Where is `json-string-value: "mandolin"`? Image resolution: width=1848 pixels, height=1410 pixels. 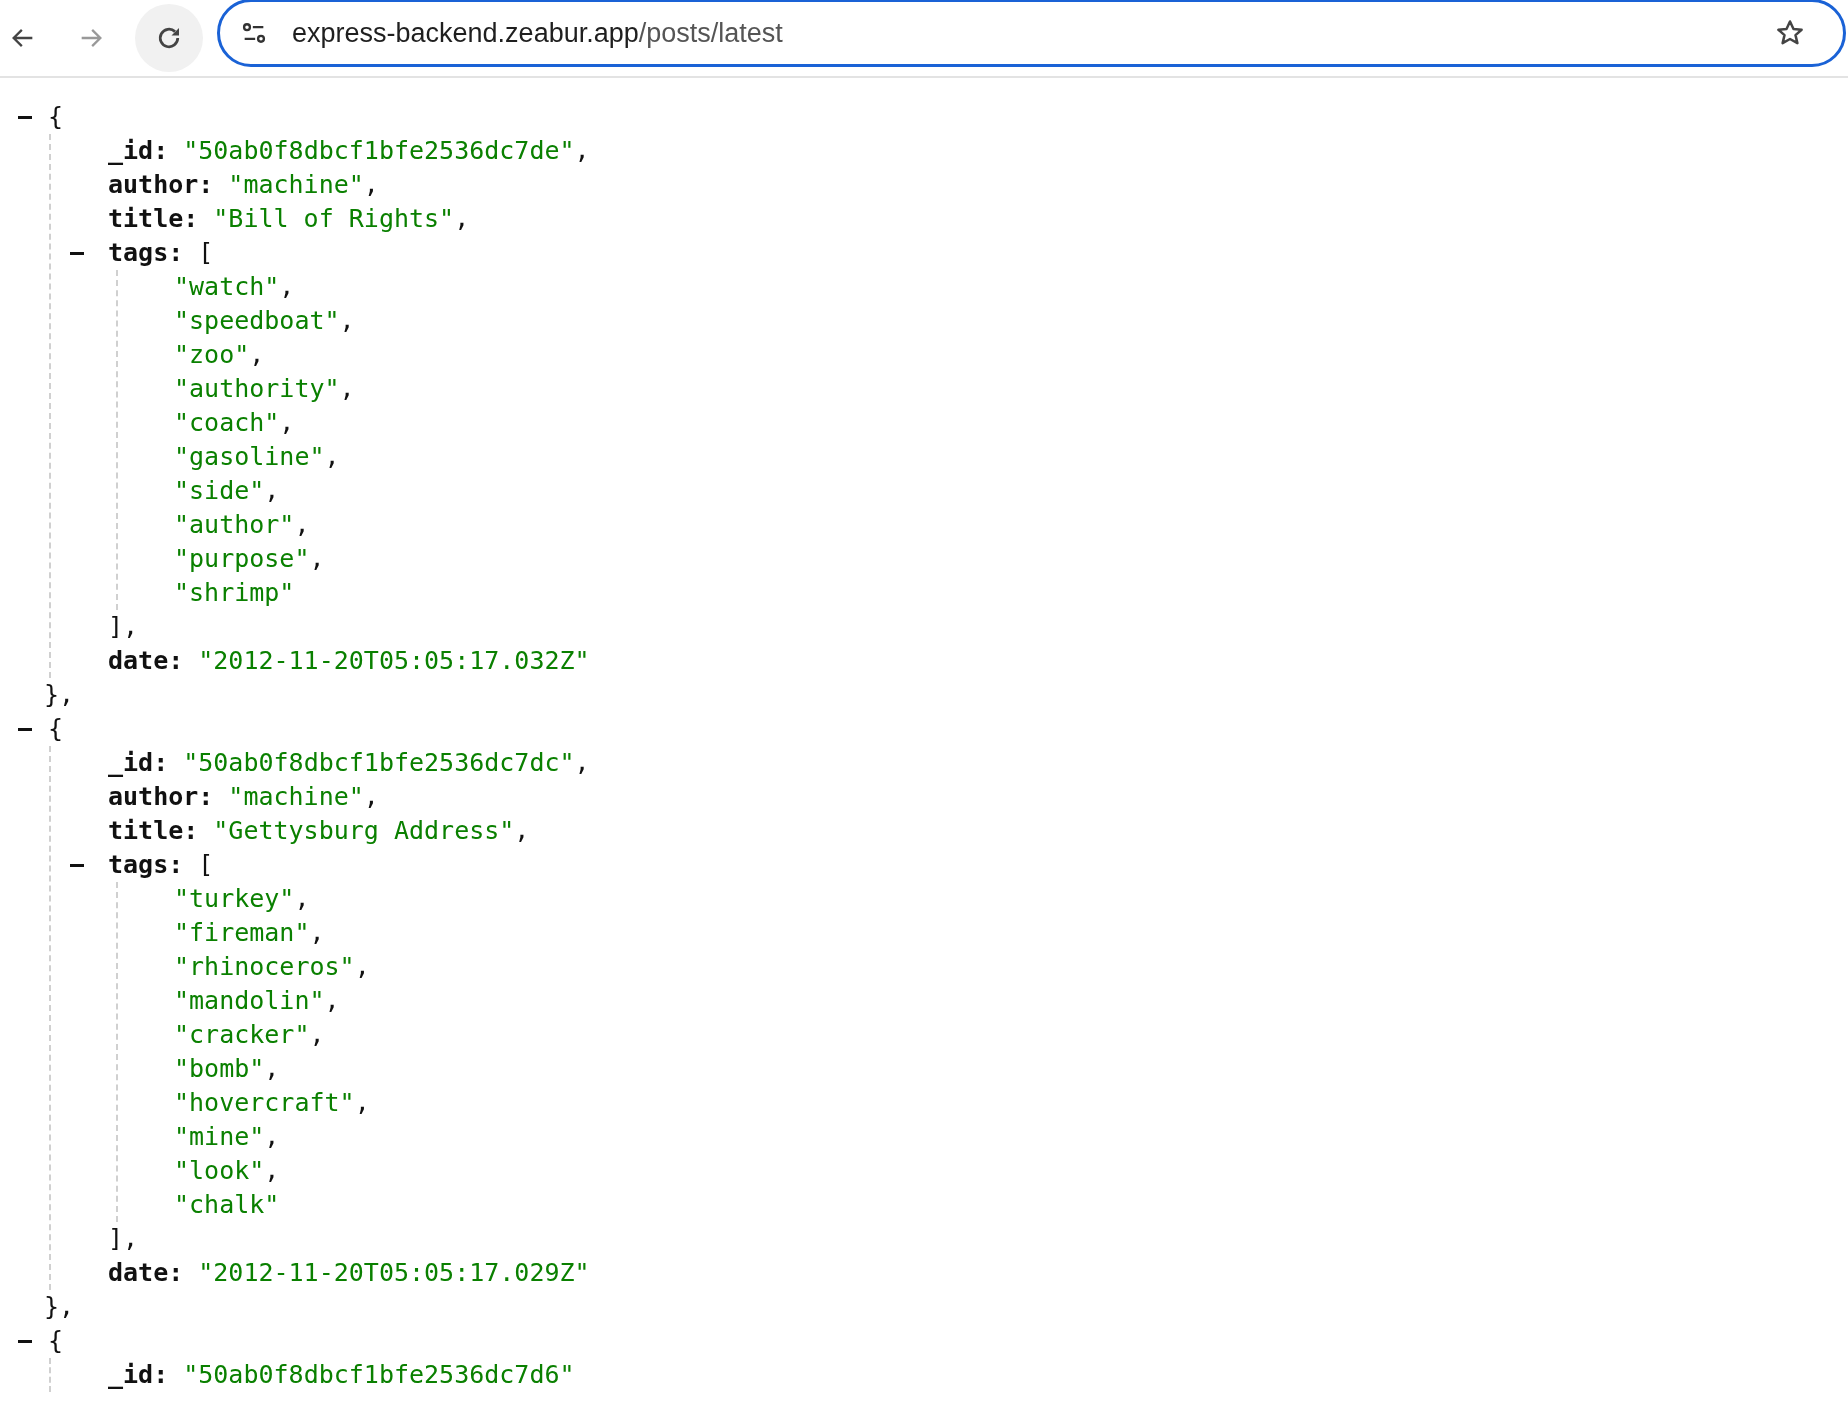 json-string-value: "mandolin" is located at coordinates (249, 1001).